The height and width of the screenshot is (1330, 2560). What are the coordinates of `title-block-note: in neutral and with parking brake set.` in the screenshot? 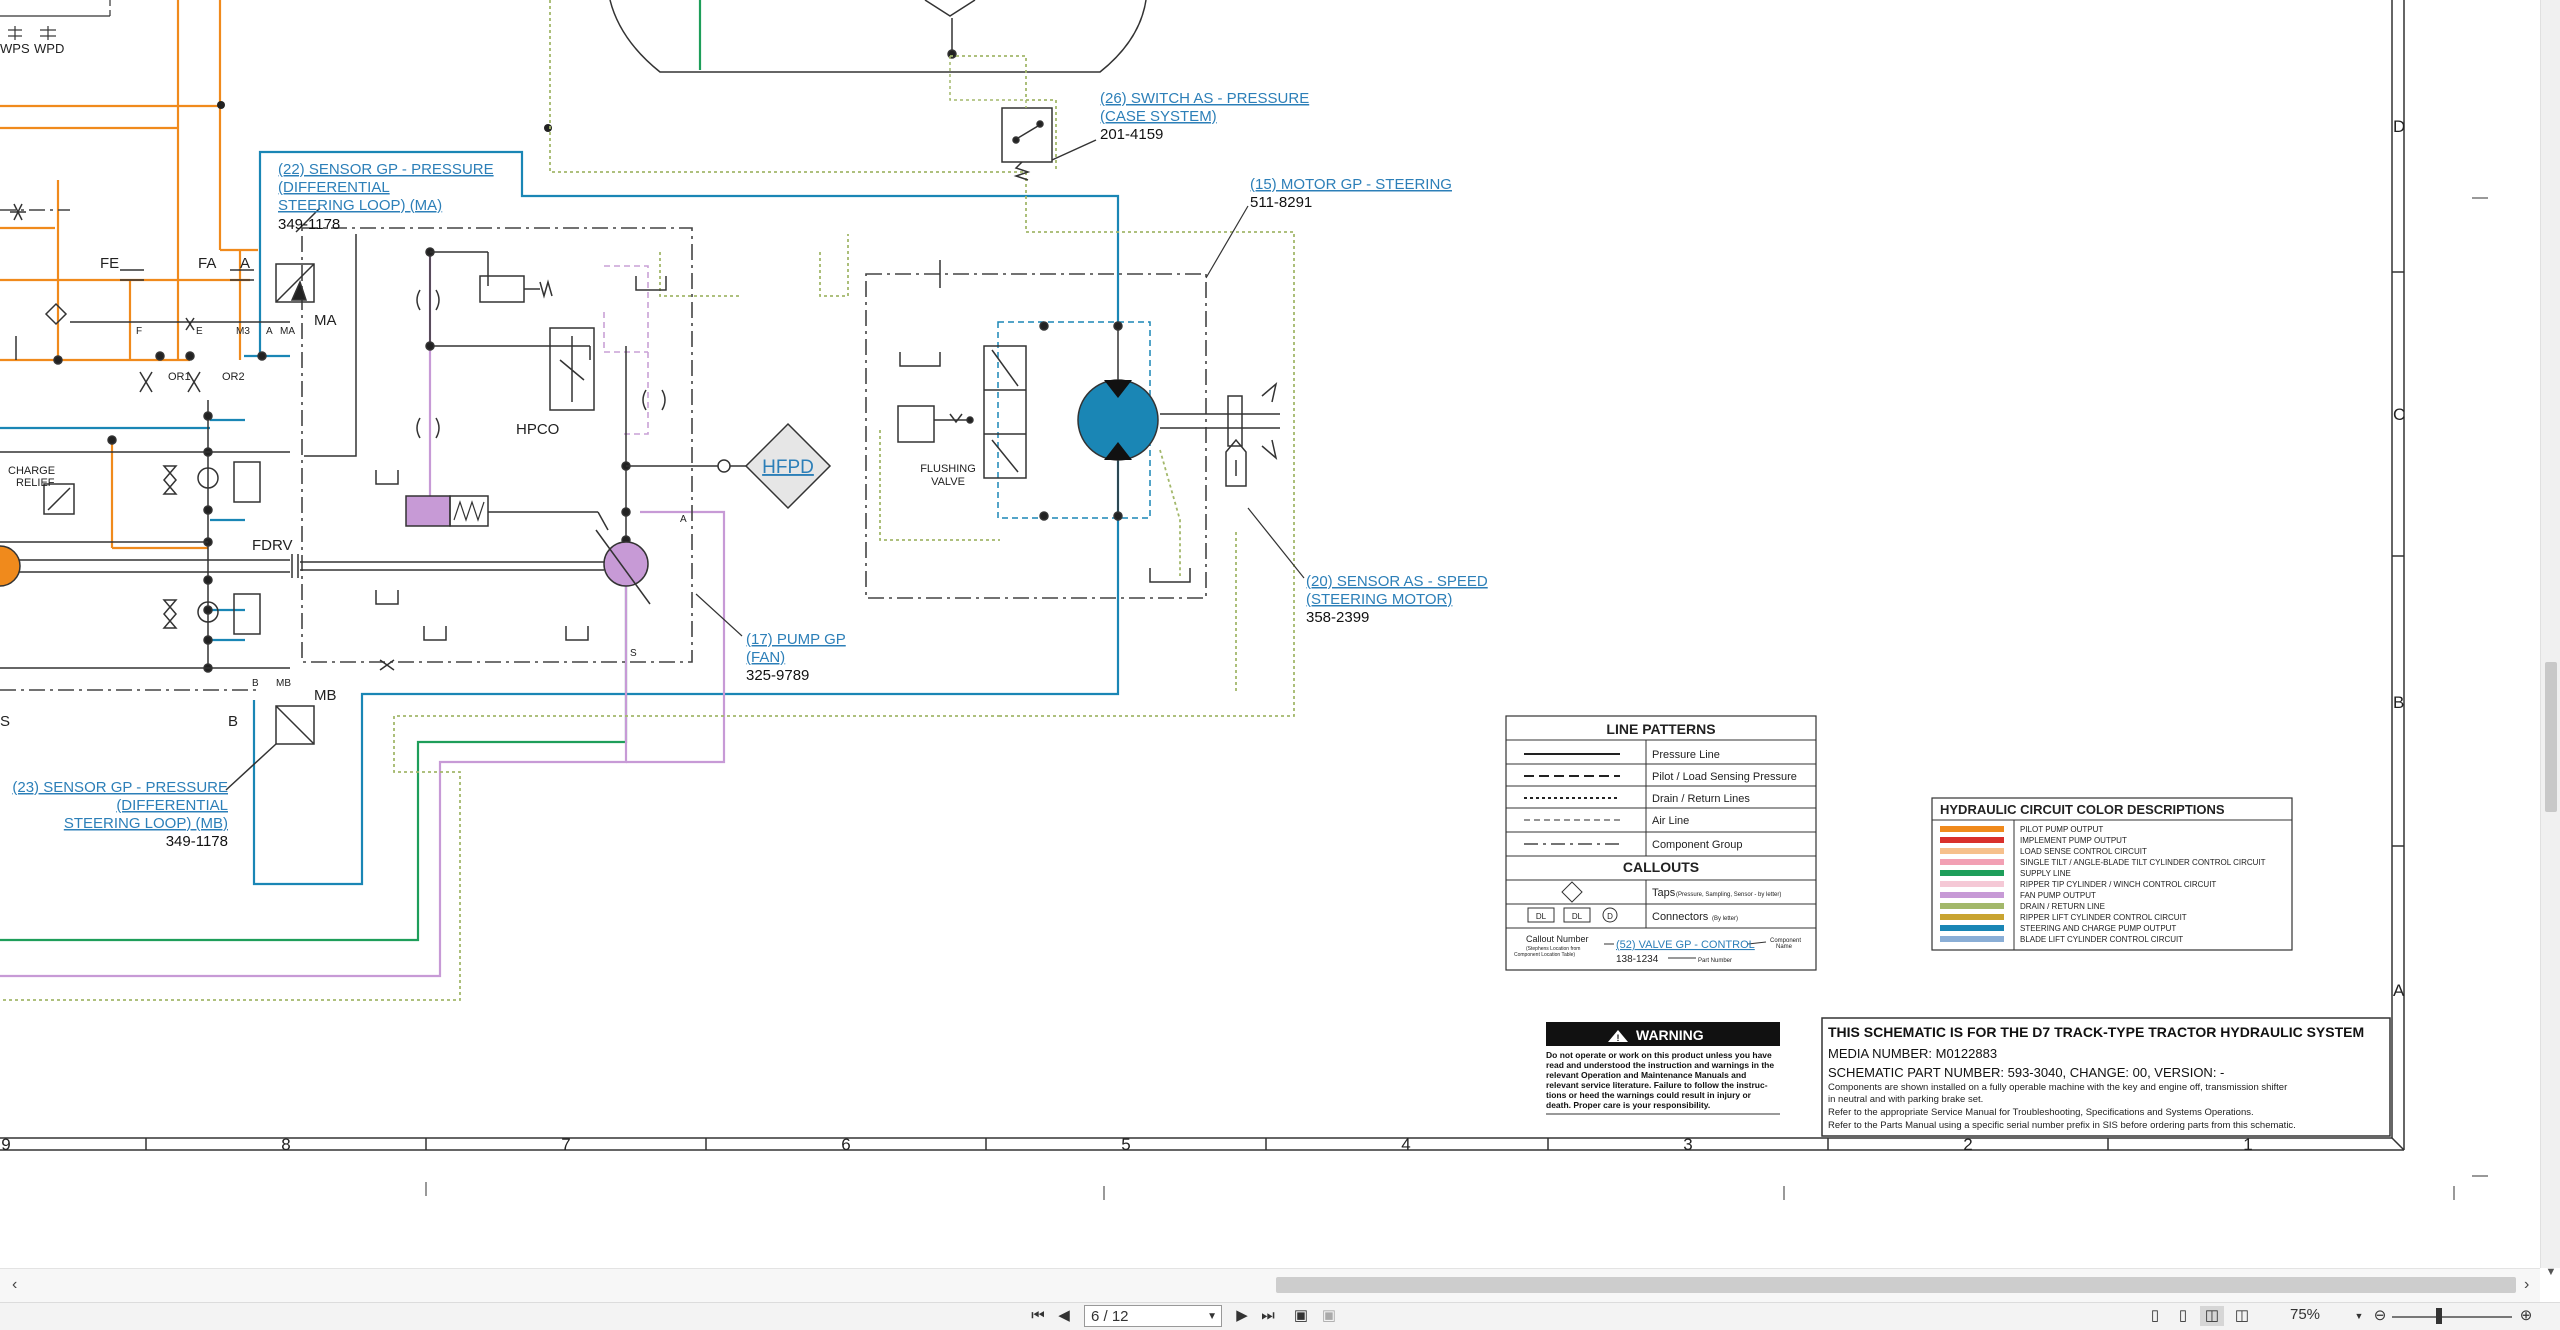 It's located at (1905, 1099).